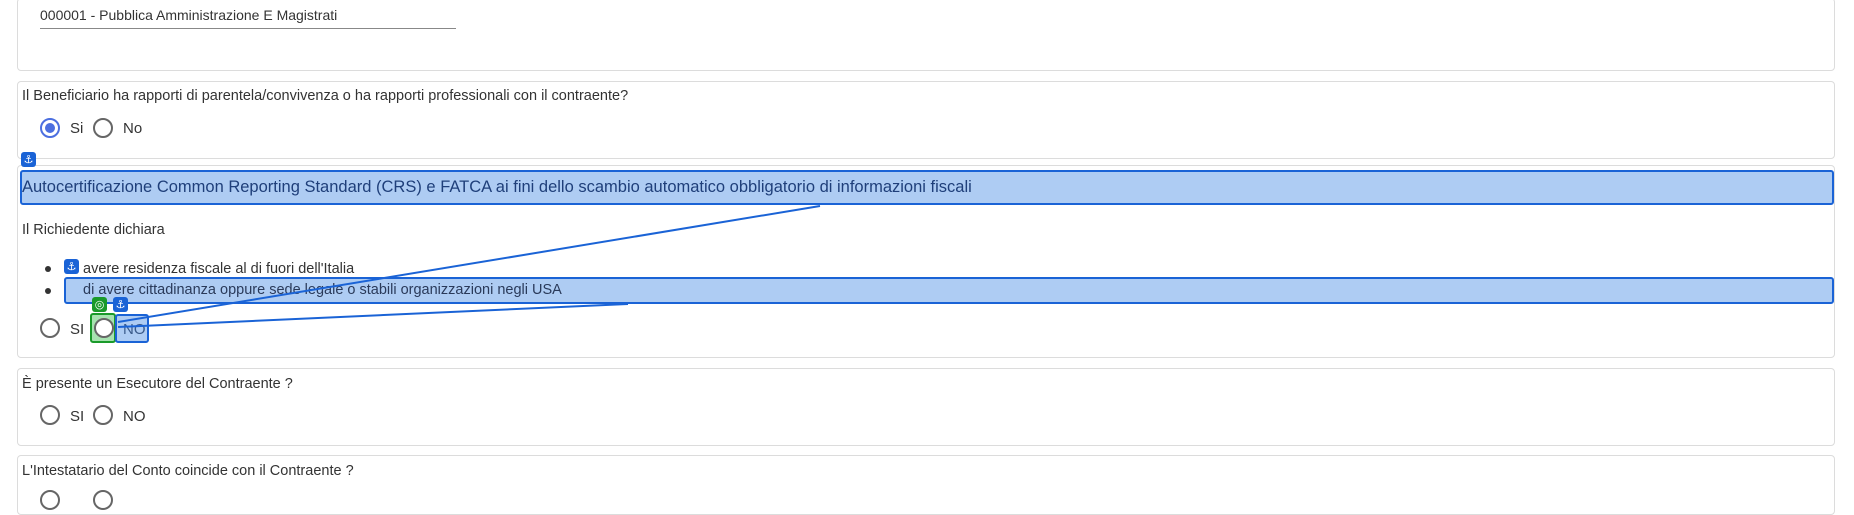 Image resolution: width=1854 pixels, height=515 pixels. Describe the element at coordinates (103, 415) in the screenshot. I see `esecutore-radio-no` at that location.